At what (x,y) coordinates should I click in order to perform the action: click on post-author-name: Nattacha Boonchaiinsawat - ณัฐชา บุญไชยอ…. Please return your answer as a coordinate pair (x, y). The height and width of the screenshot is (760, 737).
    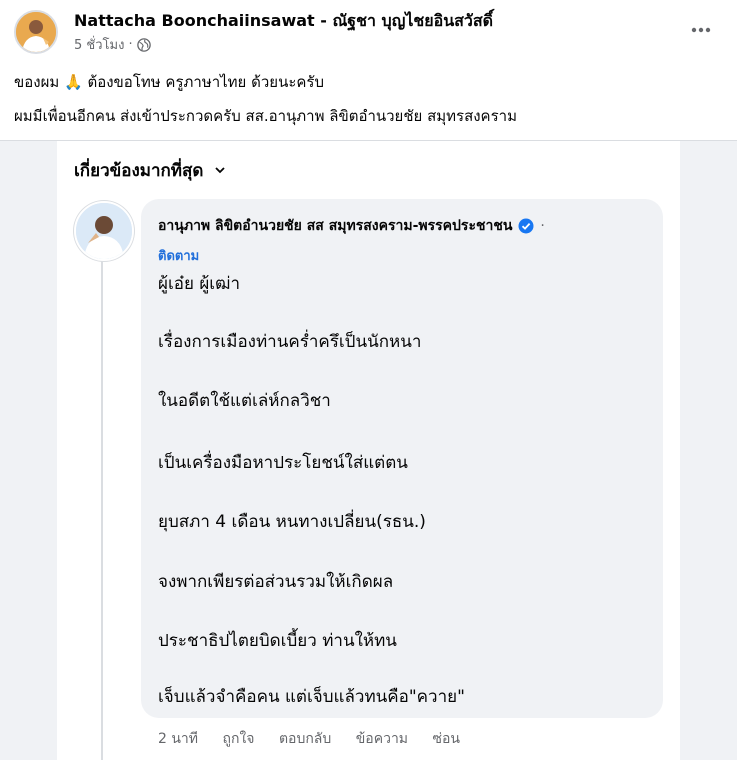
    Looking at the image, I should click on (283, 21).